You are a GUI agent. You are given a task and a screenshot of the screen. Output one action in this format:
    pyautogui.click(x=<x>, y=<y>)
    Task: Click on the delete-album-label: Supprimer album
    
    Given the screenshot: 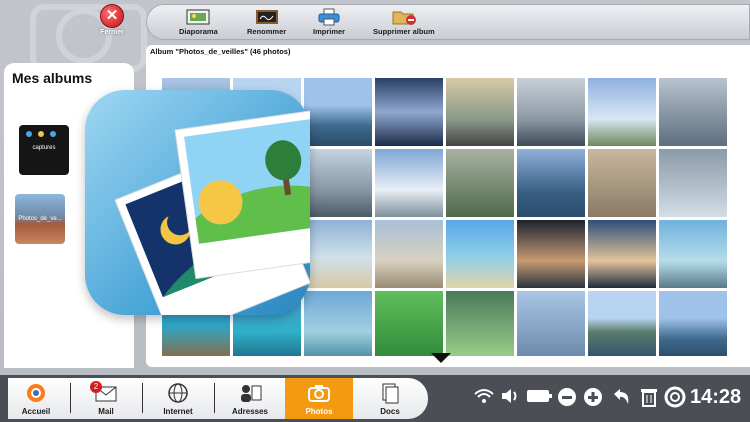 What is the action you would take?
    pyautogui.click(x=404, y=31)
    